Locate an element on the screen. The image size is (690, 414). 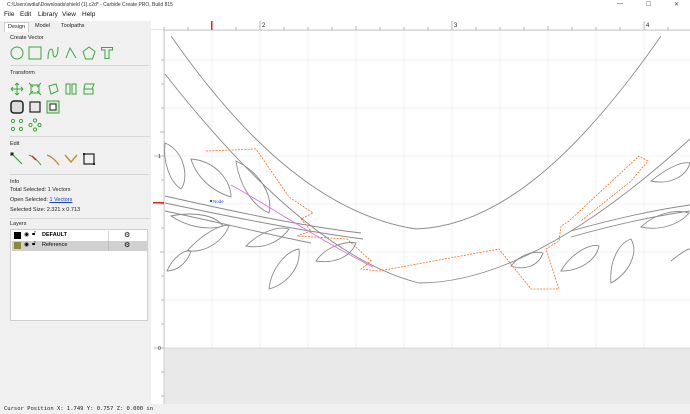
layer-row-default: ◉ 🔓︎ DEFAULT ⚙ is located at coordinates (80, 236).